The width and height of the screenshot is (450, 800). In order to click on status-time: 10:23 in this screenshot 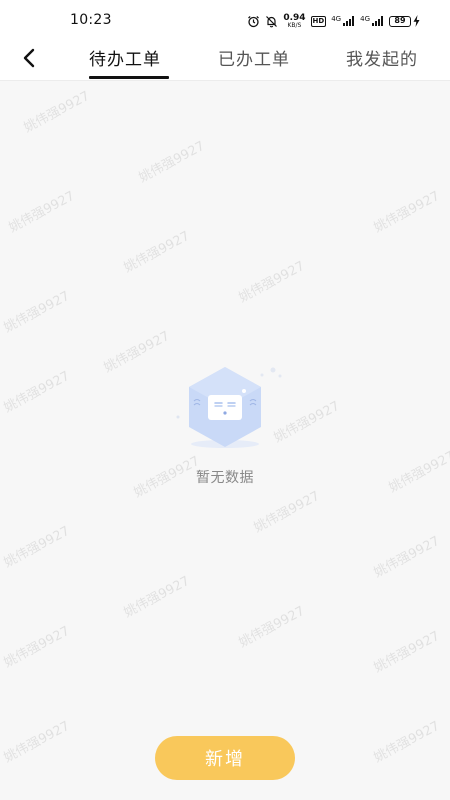, I will do `click(91, 20)`.